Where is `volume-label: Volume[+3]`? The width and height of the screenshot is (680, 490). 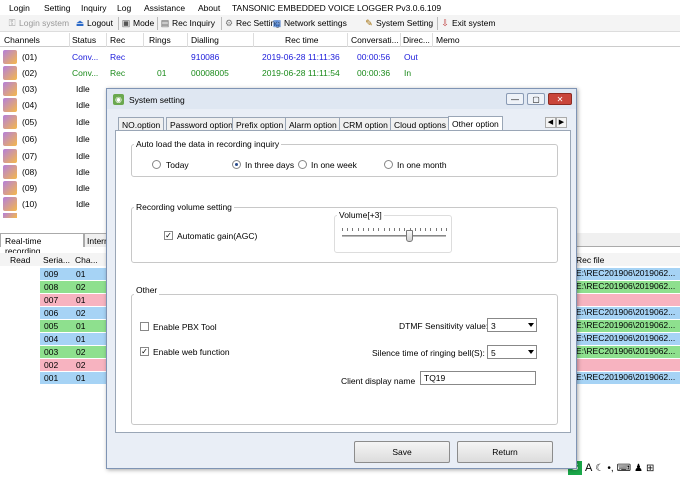
volume-label: Volume[+3] is located at coordinates (360, 215).